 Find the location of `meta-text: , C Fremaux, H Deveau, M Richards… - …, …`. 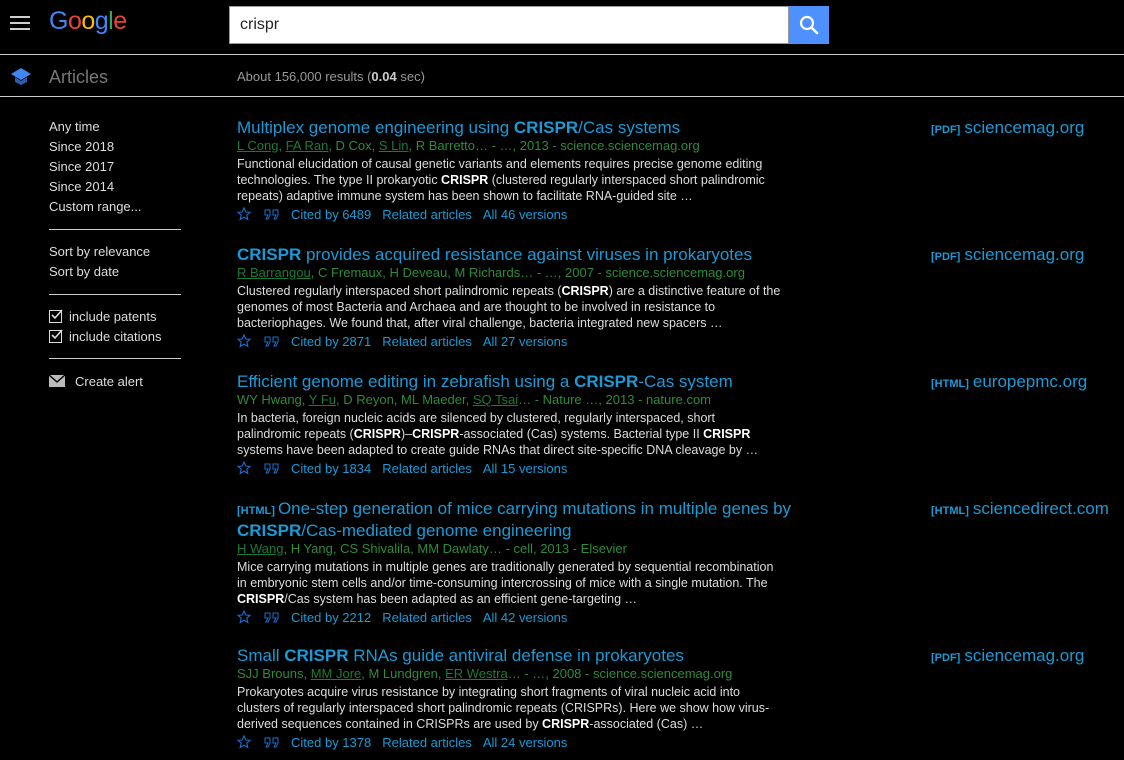

meta-text: , C Fremaux, H Deveau, M Richards… - …, … is located at coordinates (527, 272).